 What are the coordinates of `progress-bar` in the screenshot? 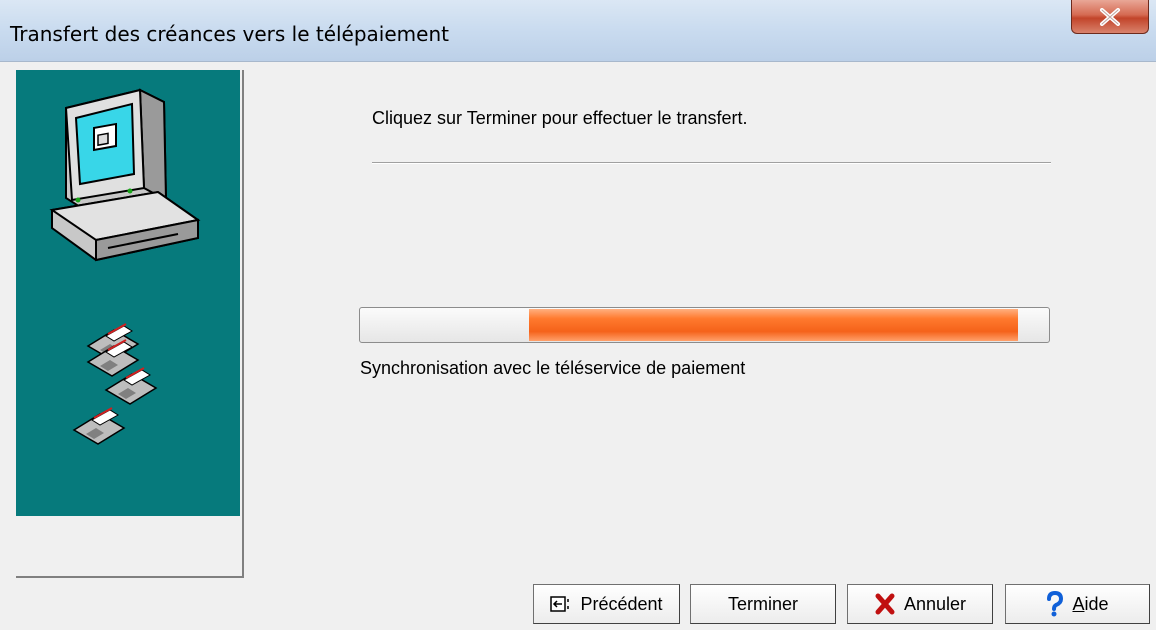 It's located at (704, 325).